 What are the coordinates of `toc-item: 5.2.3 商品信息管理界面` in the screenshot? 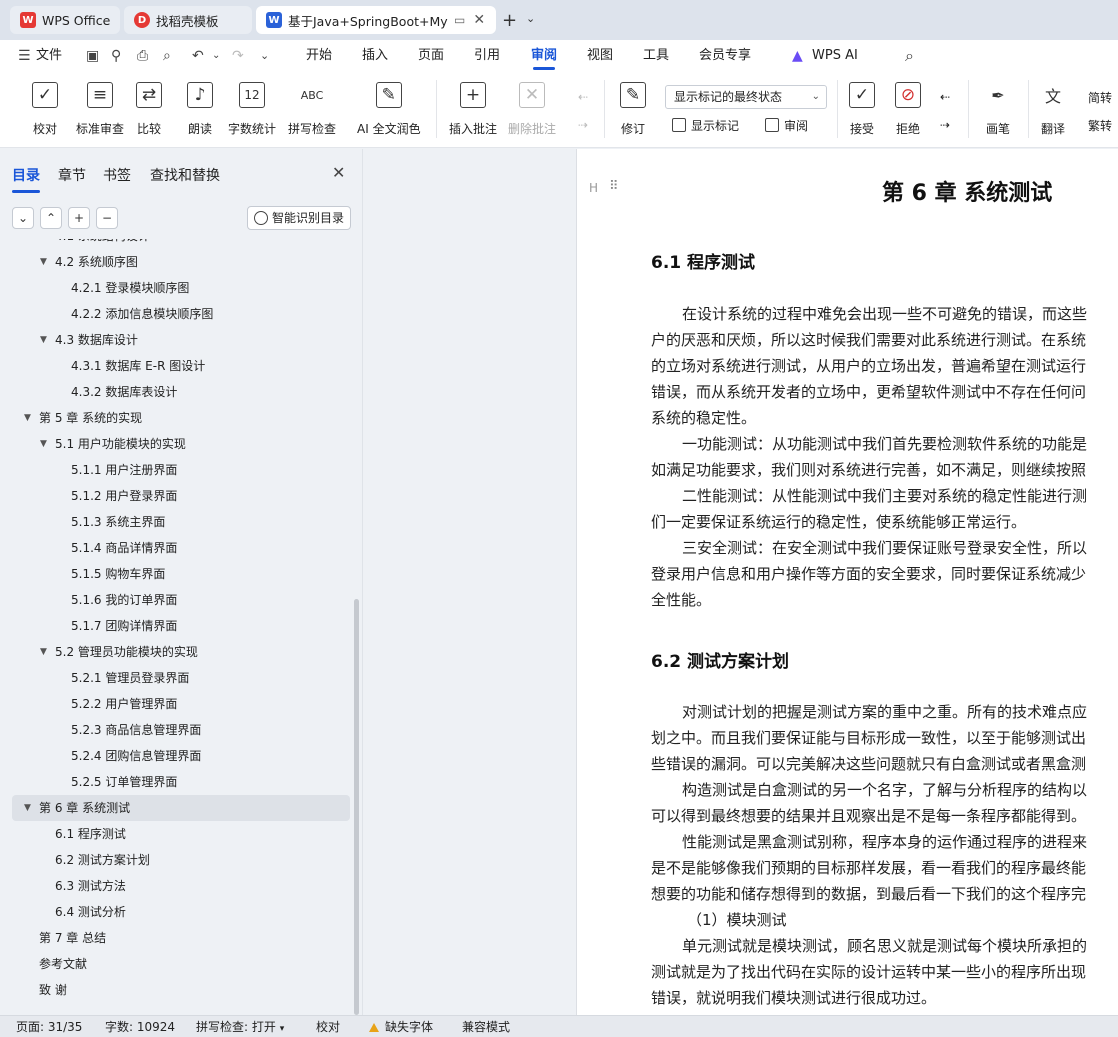 It's located at (177, 730).